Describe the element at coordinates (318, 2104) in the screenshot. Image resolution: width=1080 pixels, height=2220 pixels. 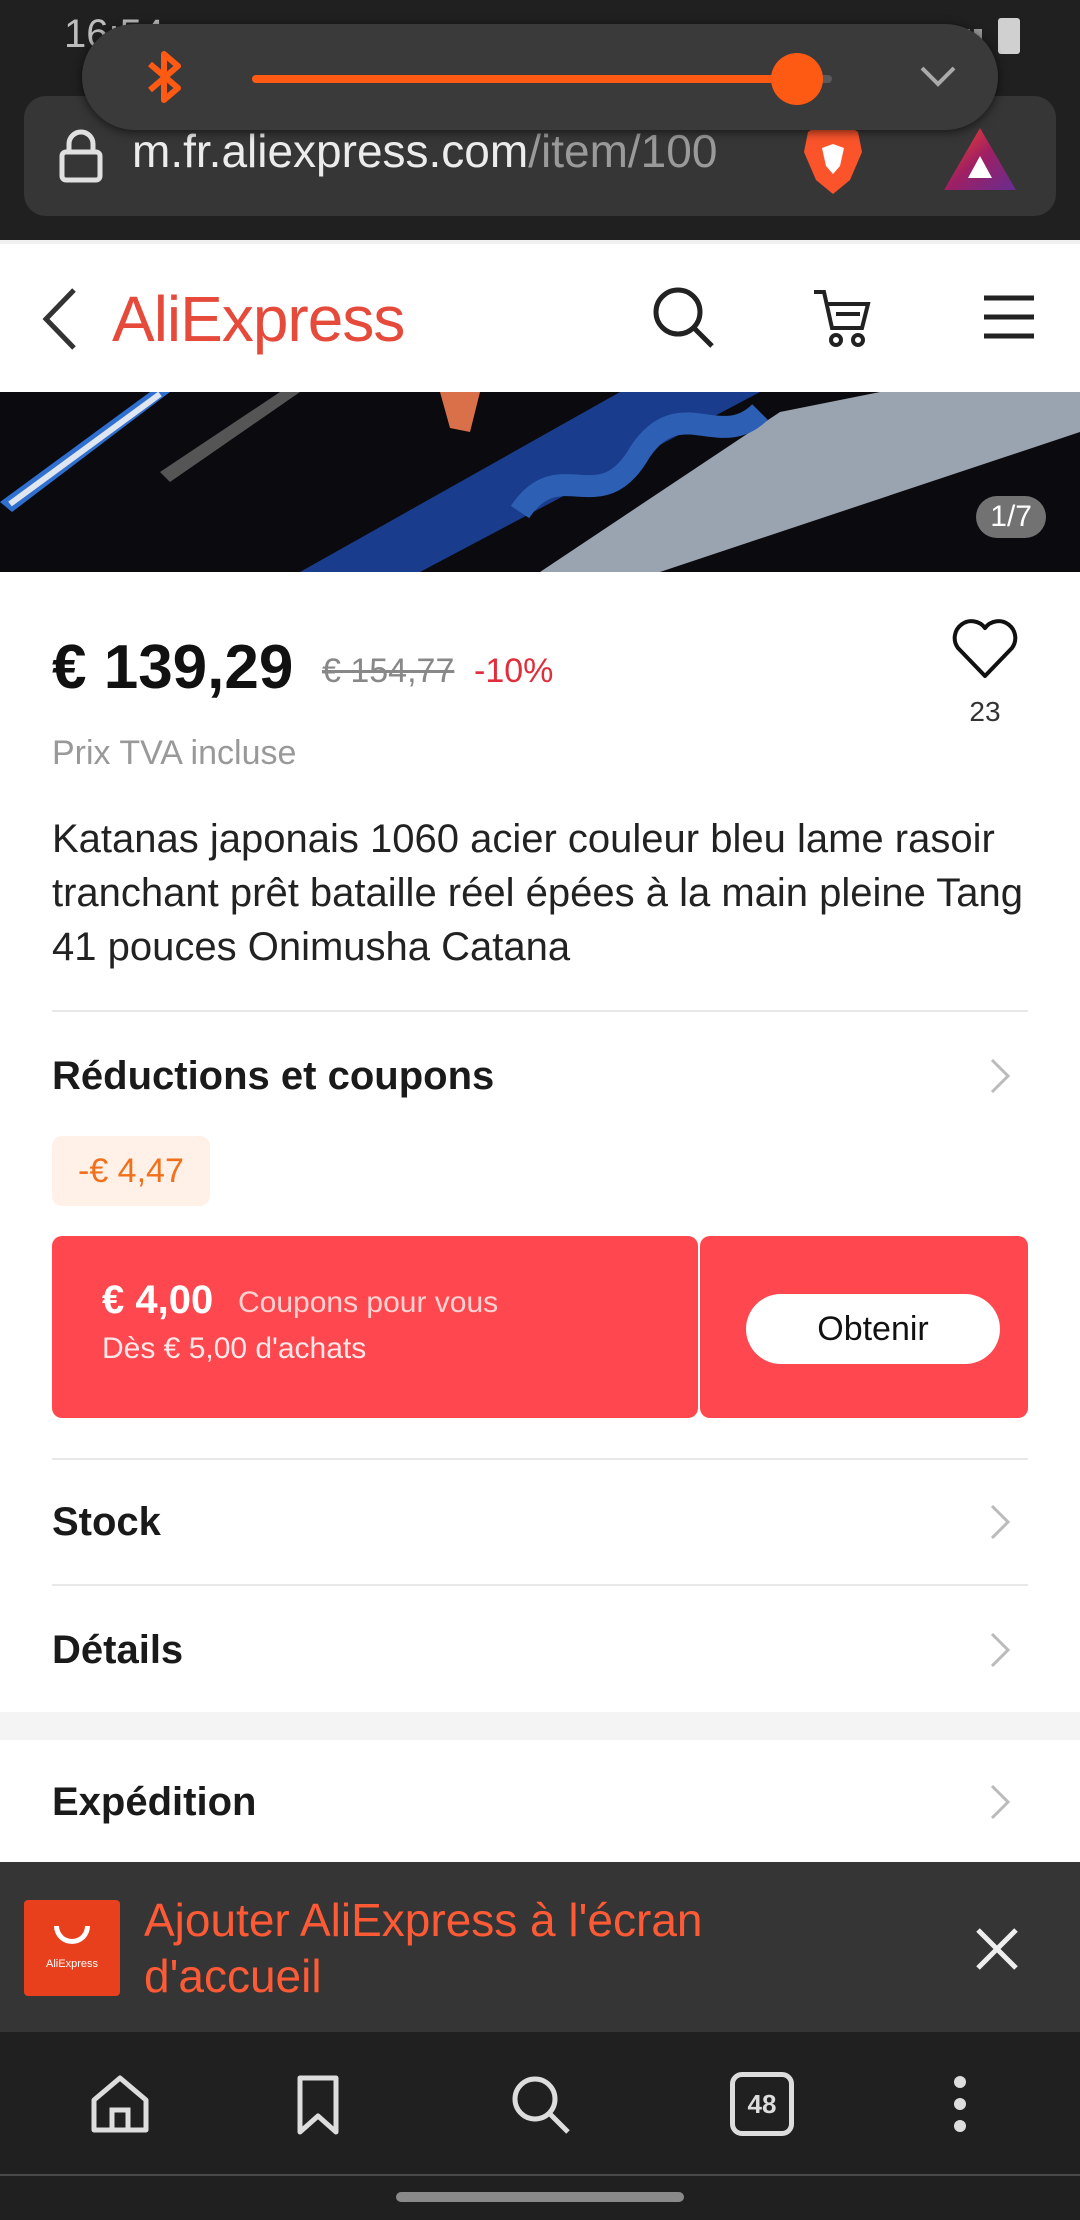
I see `bookmark-icon` at that location.